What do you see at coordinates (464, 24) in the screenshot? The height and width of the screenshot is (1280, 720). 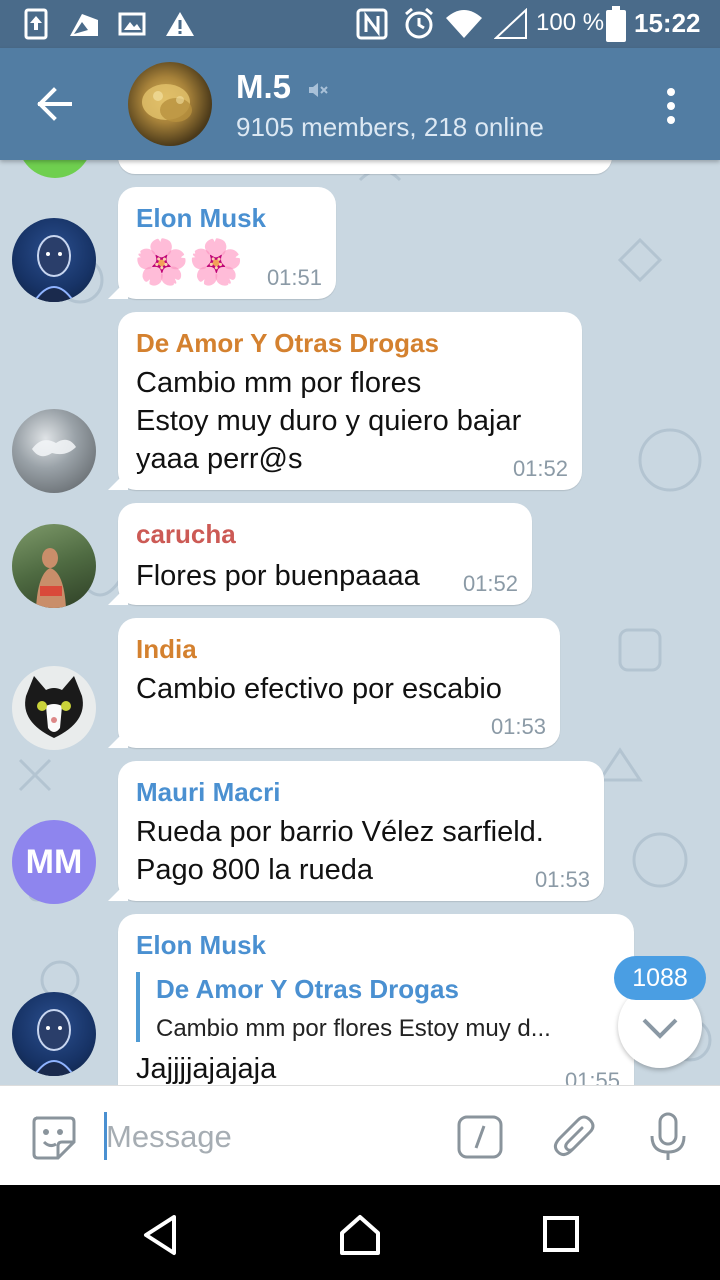 I see `wifi-icon` at bounding box center [464, 24].